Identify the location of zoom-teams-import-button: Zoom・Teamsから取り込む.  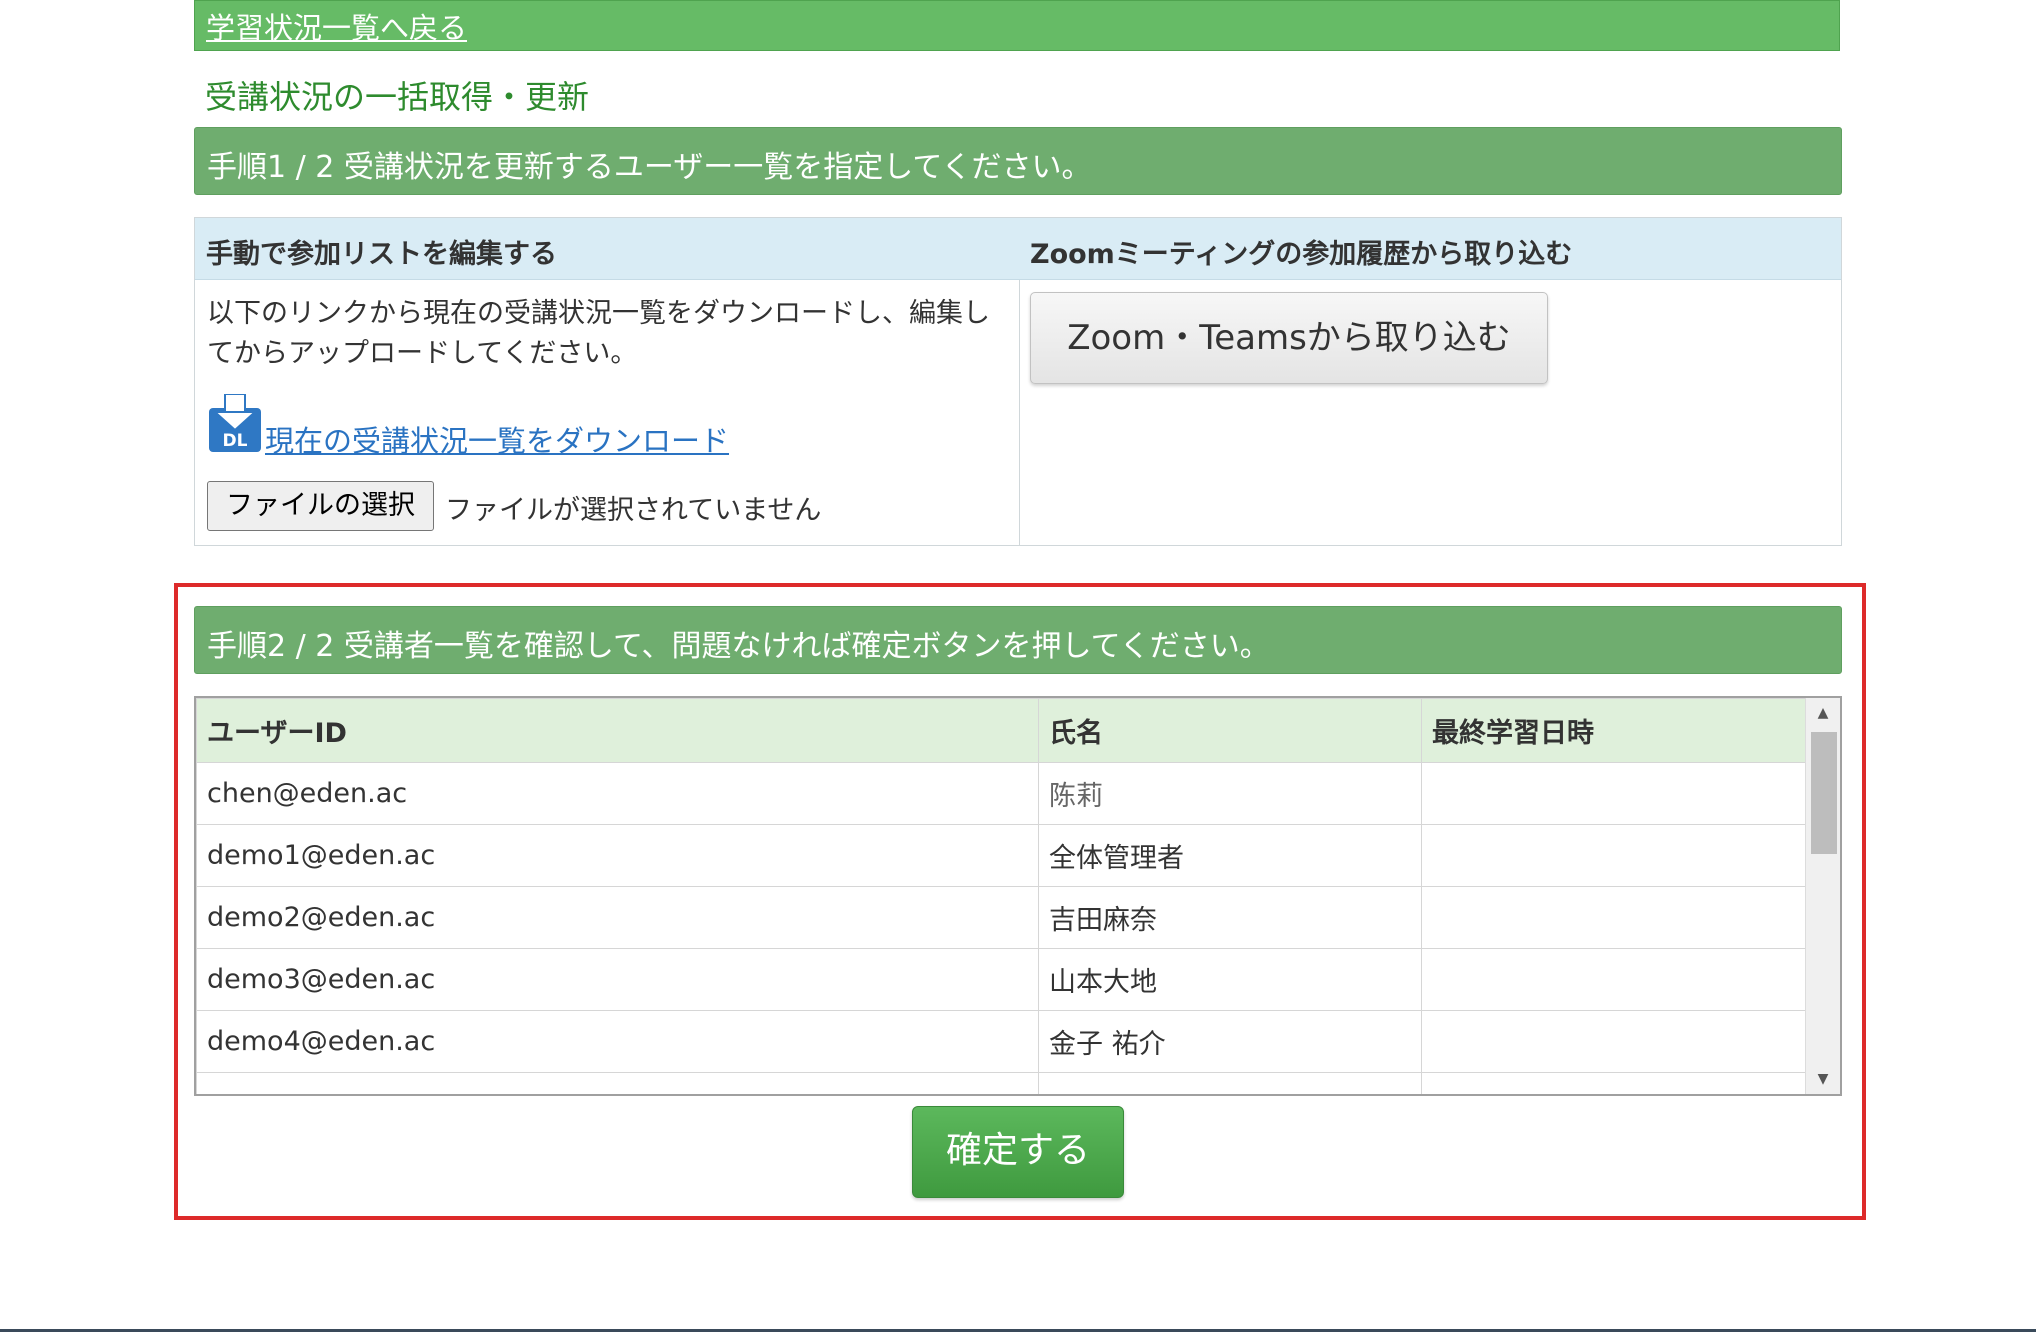
(1289, 338).